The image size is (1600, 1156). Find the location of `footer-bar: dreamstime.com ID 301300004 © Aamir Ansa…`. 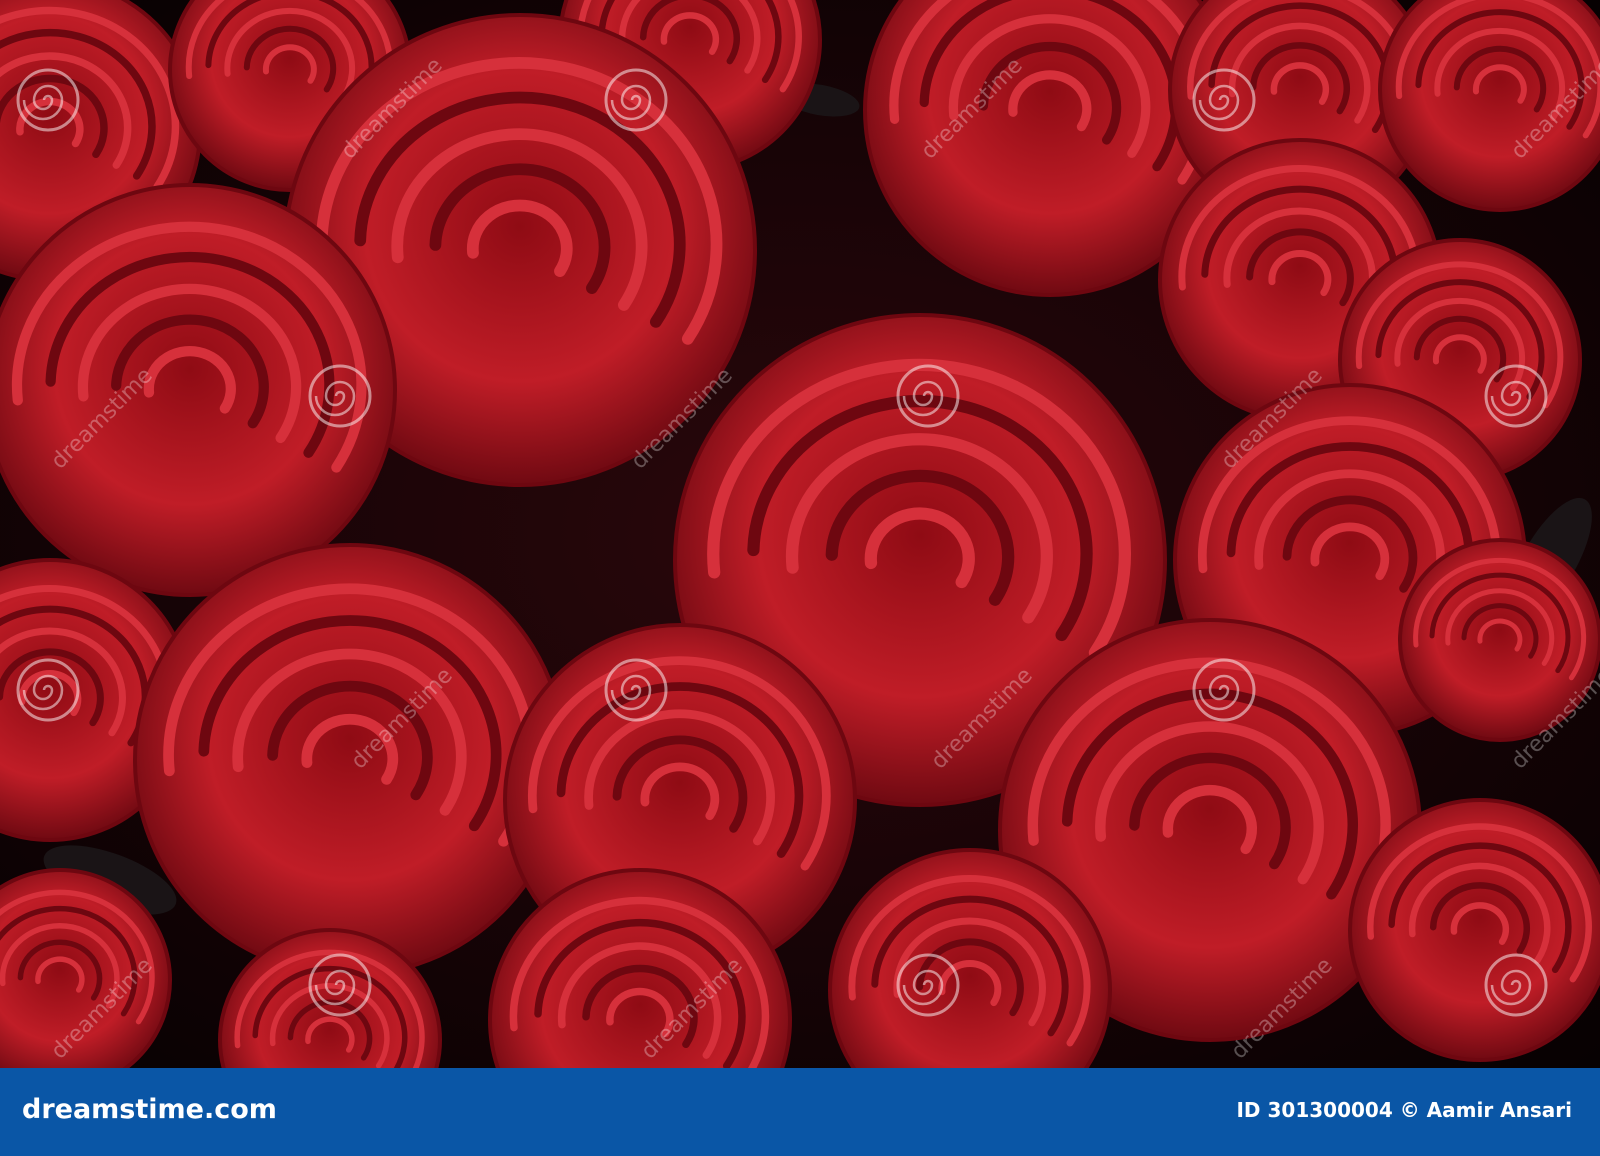

footer-bar: dreamstime.com ID 301300004 © Aamir Ansa… is located at coordinates (800, 1112).